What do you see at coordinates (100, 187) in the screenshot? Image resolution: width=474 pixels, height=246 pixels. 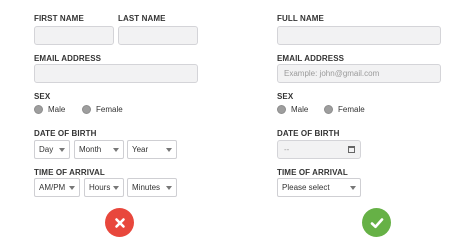 I see `arrival-hours-value: Hours` at bounding box center [100, 187].